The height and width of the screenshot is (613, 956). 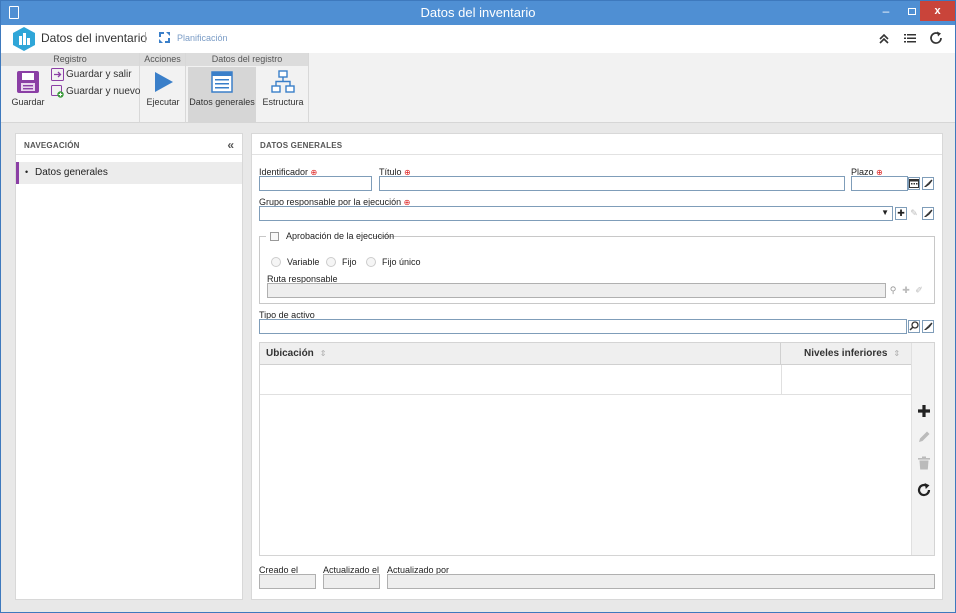 What do you see at coordinates (912, 12) in the screenshot?
I see `maximize-icon` at bounding box center [912, 12].